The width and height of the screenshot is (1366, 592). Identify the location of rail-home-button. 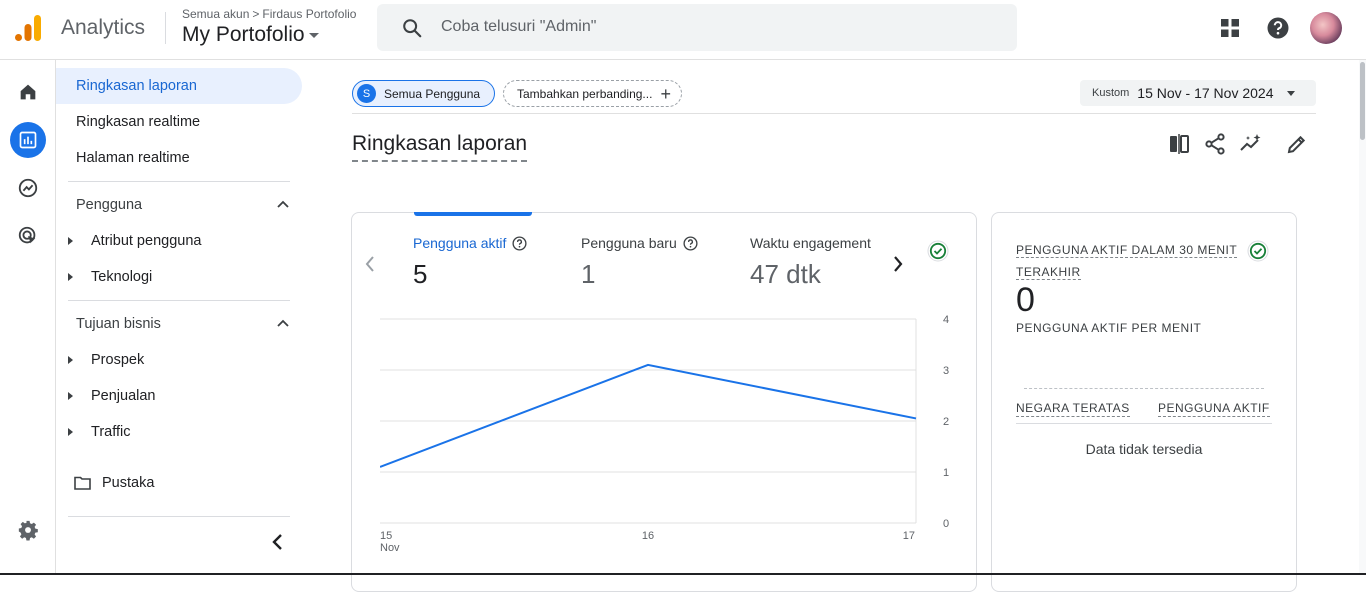
(28, 92).